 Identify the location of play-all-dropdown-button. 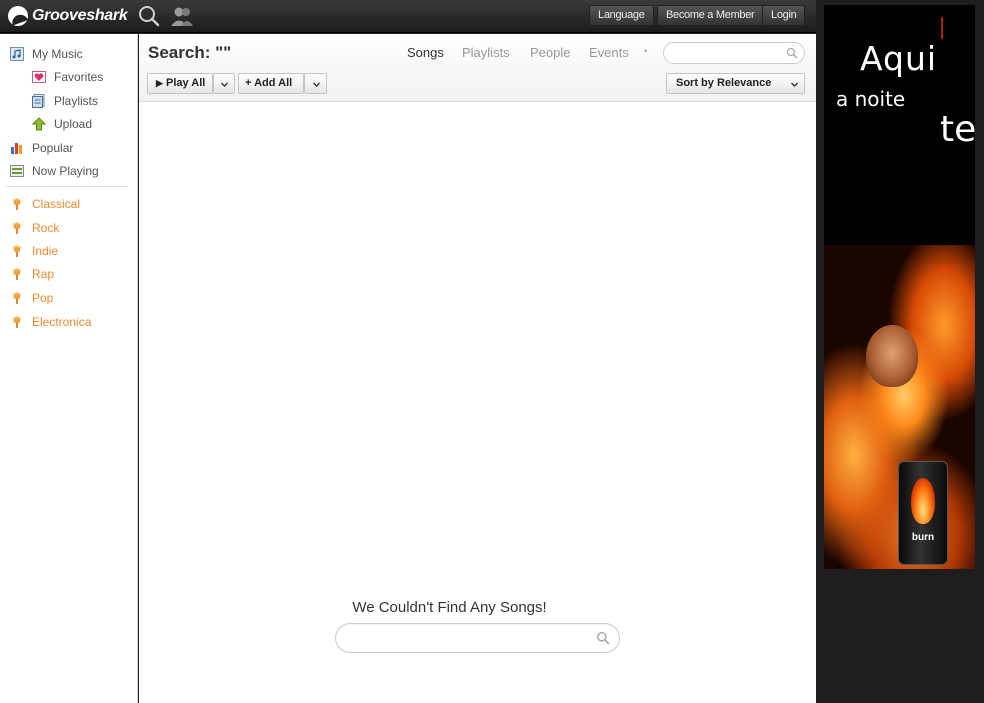
(224, 83).